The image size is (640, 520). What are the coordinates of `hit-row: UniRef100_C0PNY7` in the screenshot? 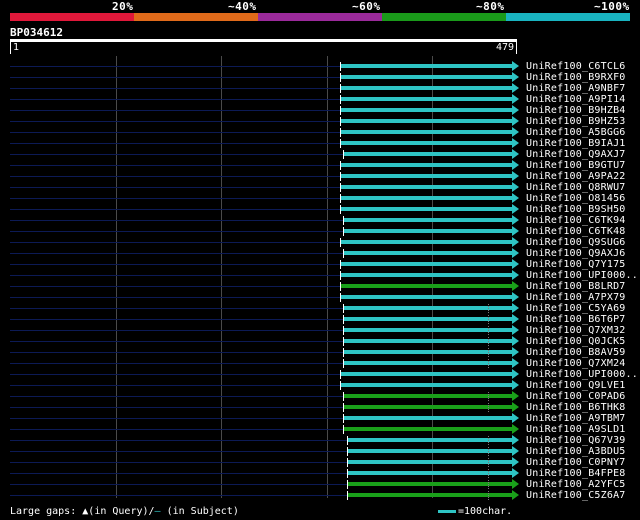 It's located at (320, 462).